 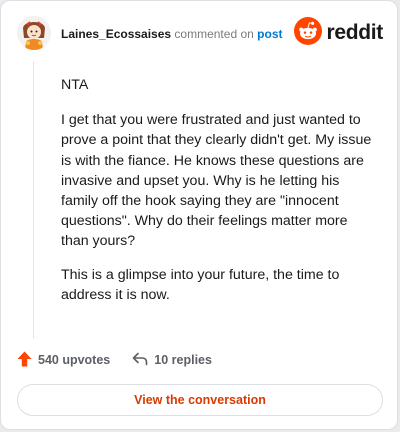 I want to click on upvote-button: 540 upvotes, so click(x=63, y=360).